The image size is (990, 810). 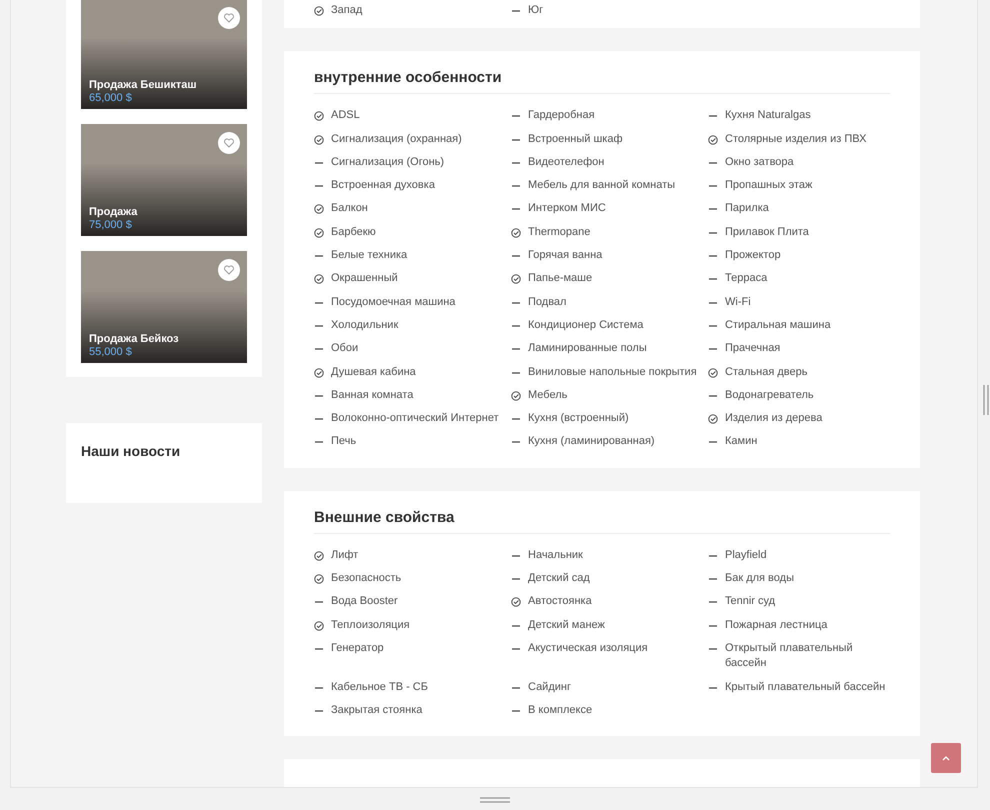 What do you see at coordinates (587, 348) in the screenshot?
I see `feature-label: Ламинированные полы` at bounding box center [587, 348].